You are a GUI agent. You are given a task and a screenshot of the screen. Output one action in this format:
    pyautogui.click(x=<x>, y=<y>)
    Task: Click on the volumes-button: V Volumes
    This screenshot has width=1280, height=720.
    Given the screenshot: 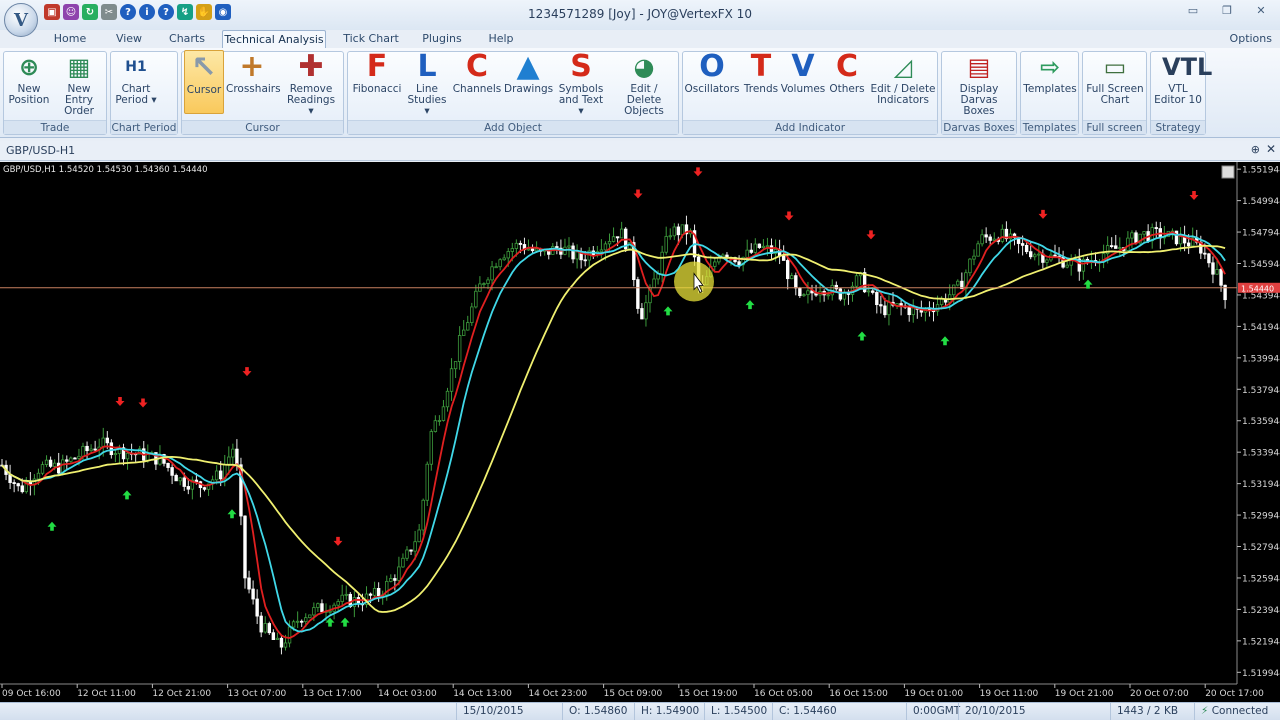 What is the action you would take?
    pyautogui.click(x=803, y=82)
    